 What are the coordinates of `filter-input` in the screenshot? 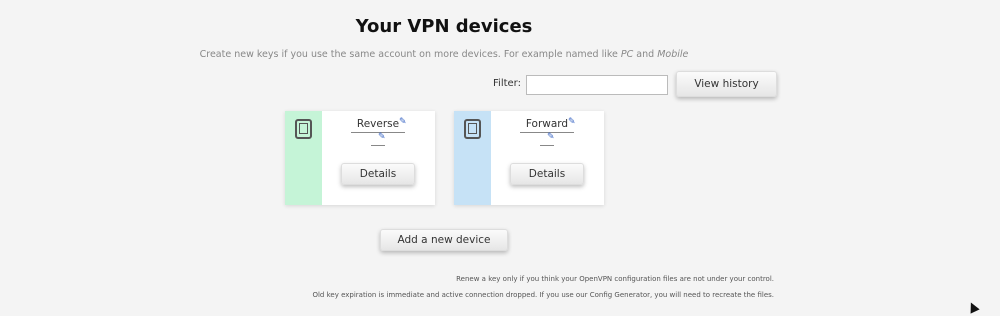 It's located at (597, 85).